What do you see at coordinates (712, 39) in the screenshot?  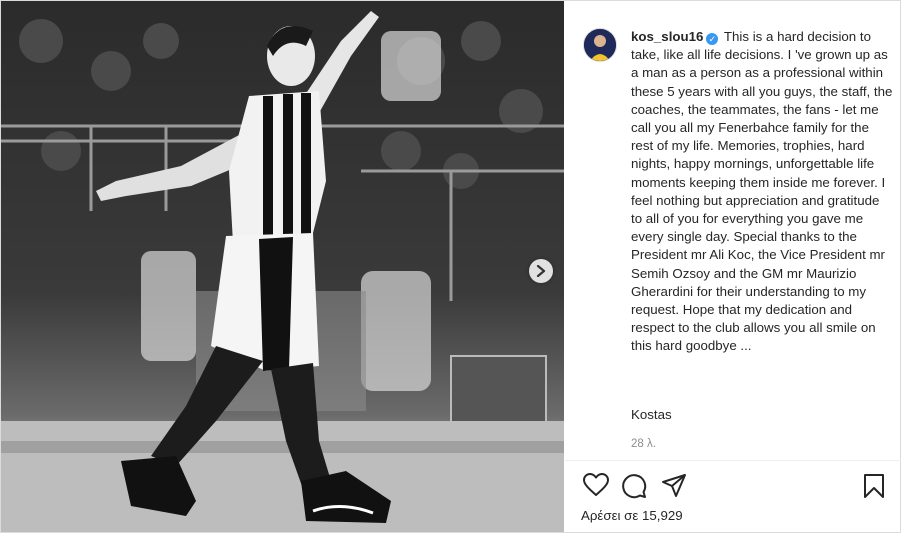 I see `verified-badge-icon: ✓` at bounding box center [712, 39].